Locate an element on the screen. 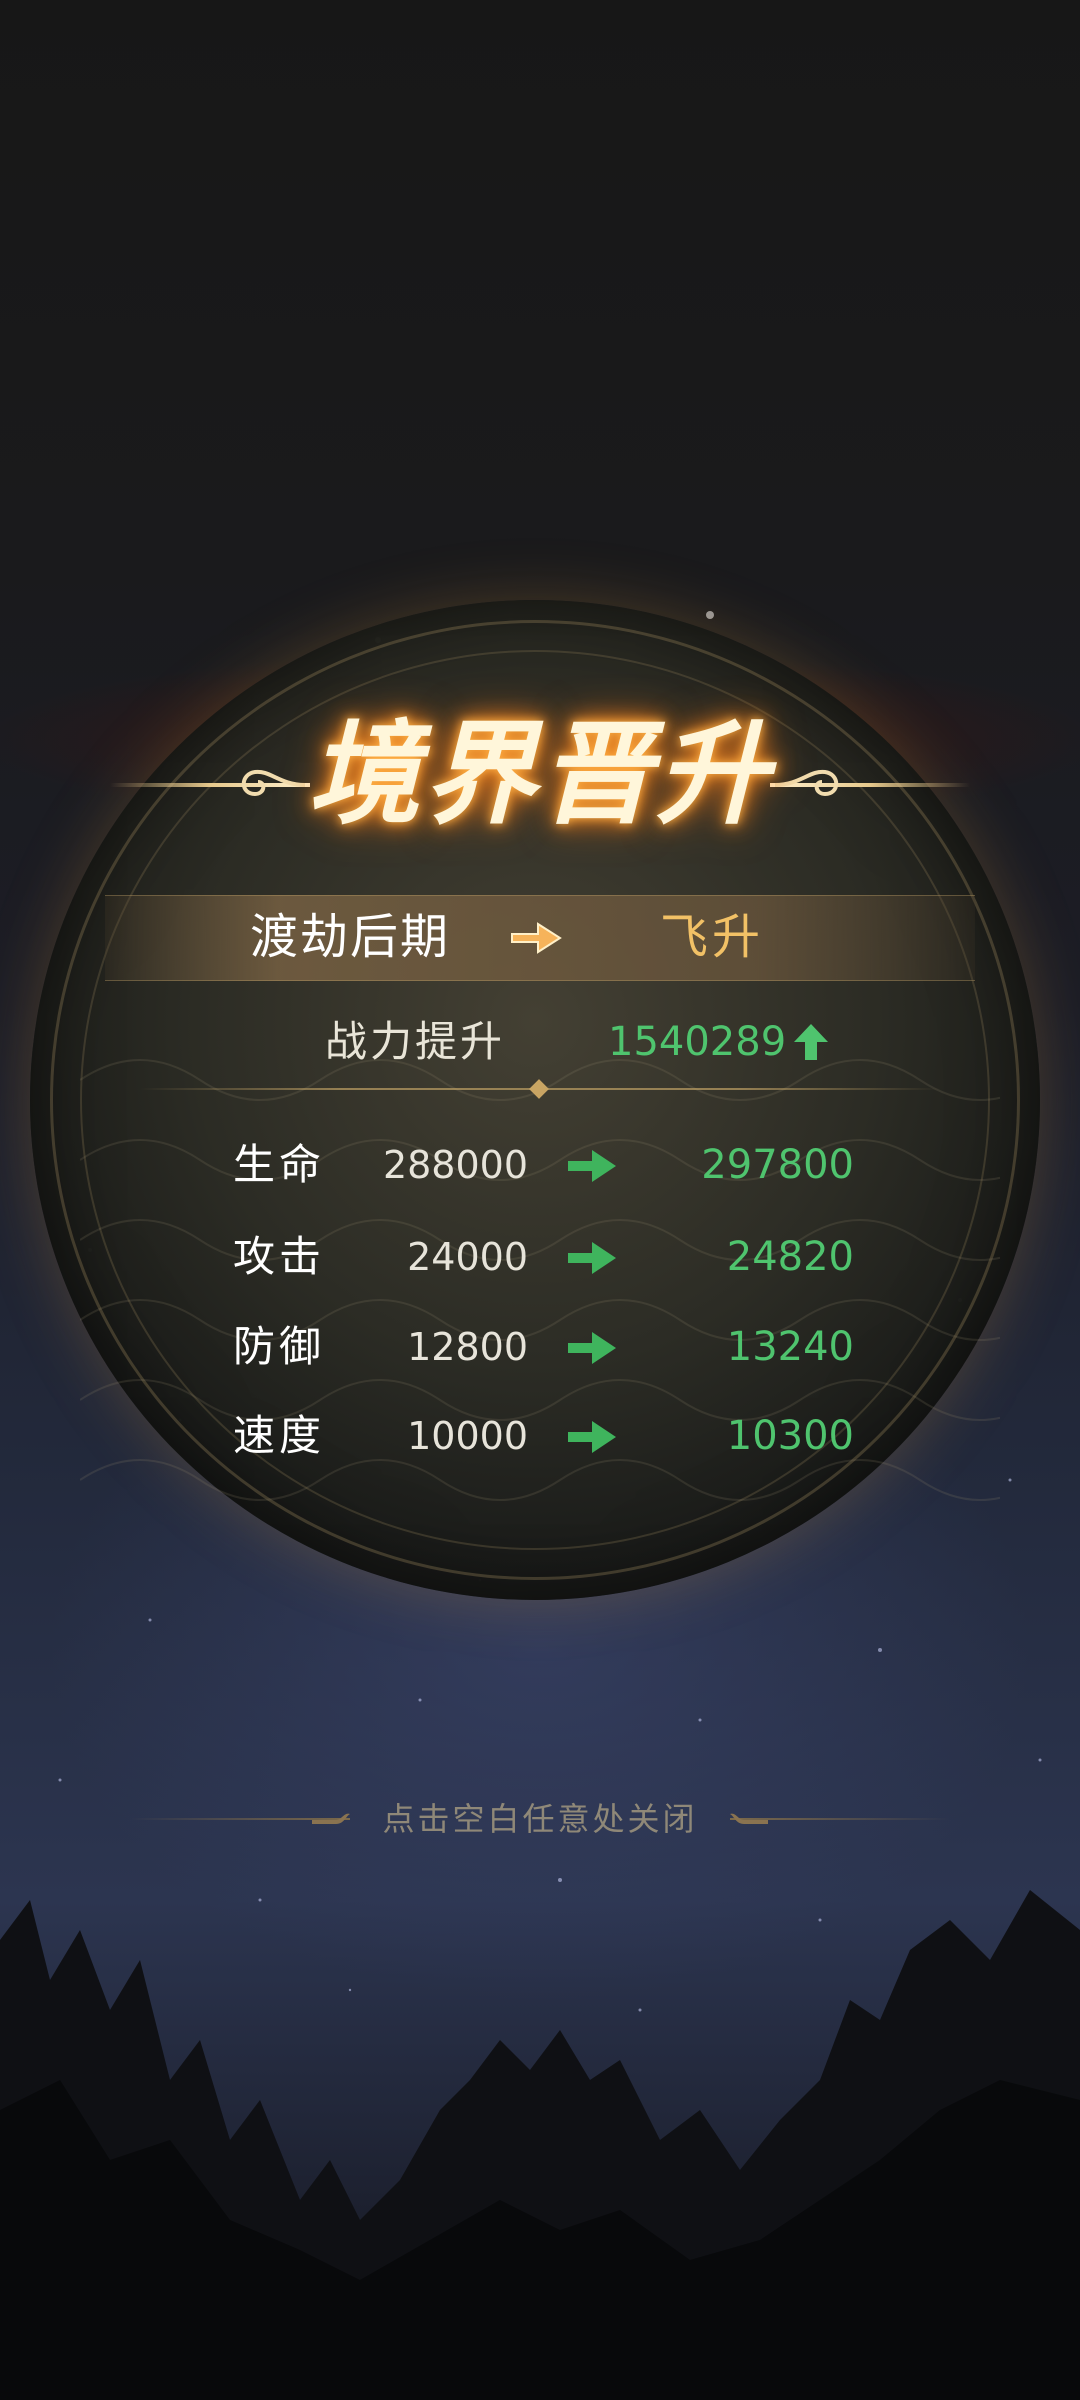 The image size is (1080, 2400). power-label: 战力提升 is located at coordinates (415, 1041).